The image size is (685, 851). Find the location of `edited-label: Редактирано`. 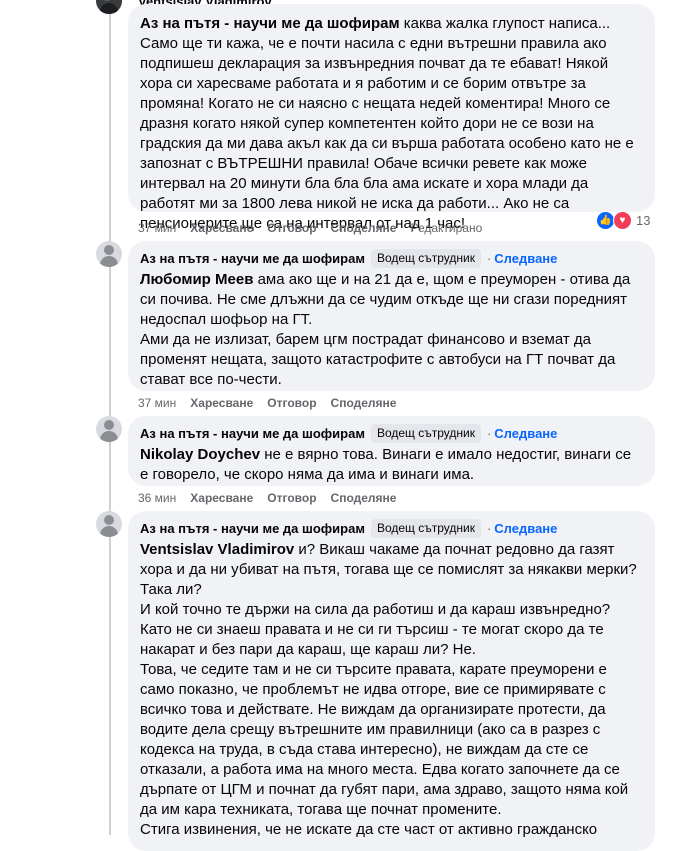

edited-label: Редактирано is located at coordinates (446, 228).